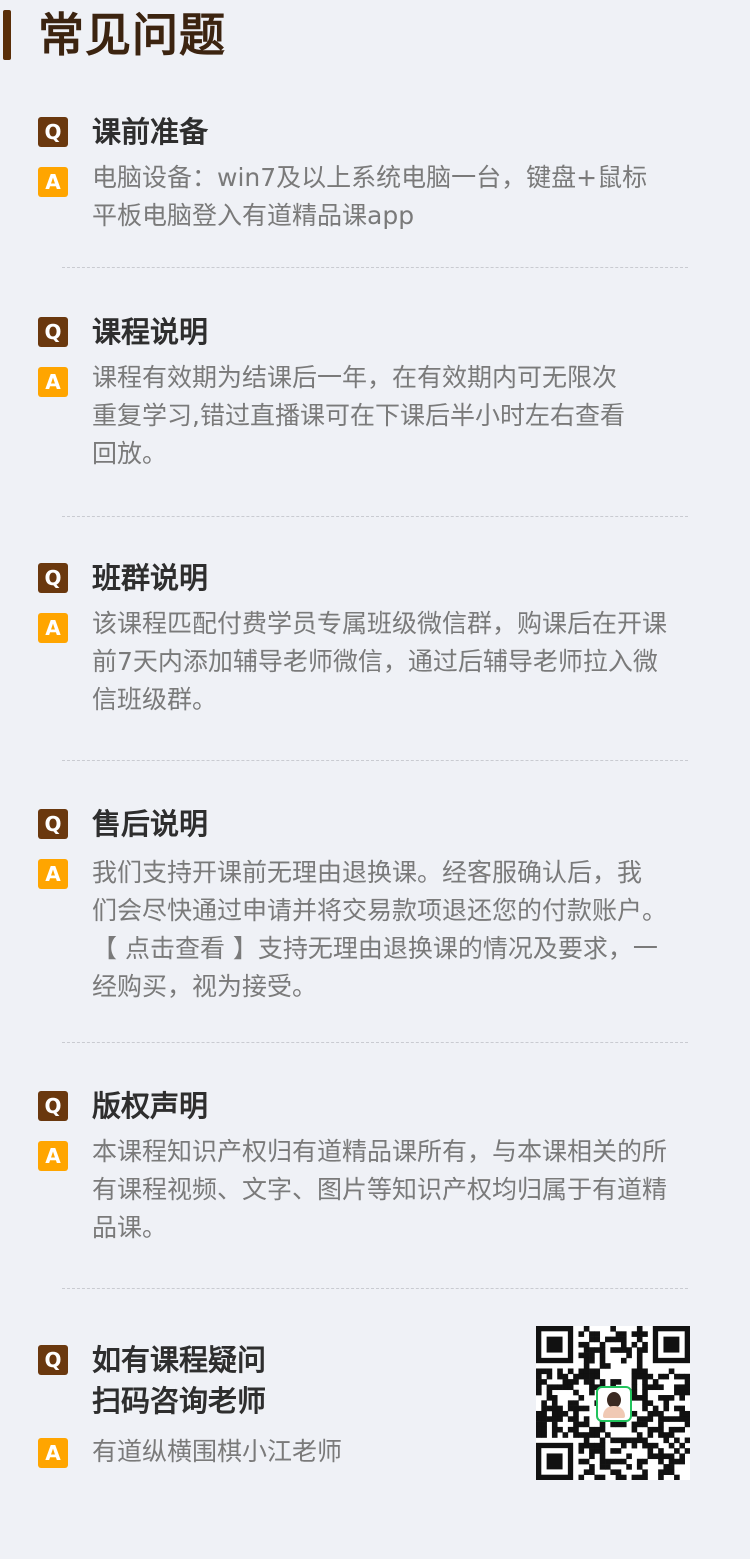 This screenshot has height=1559, width=750. I want to click on qr-code-icon, so click(613, 1403).